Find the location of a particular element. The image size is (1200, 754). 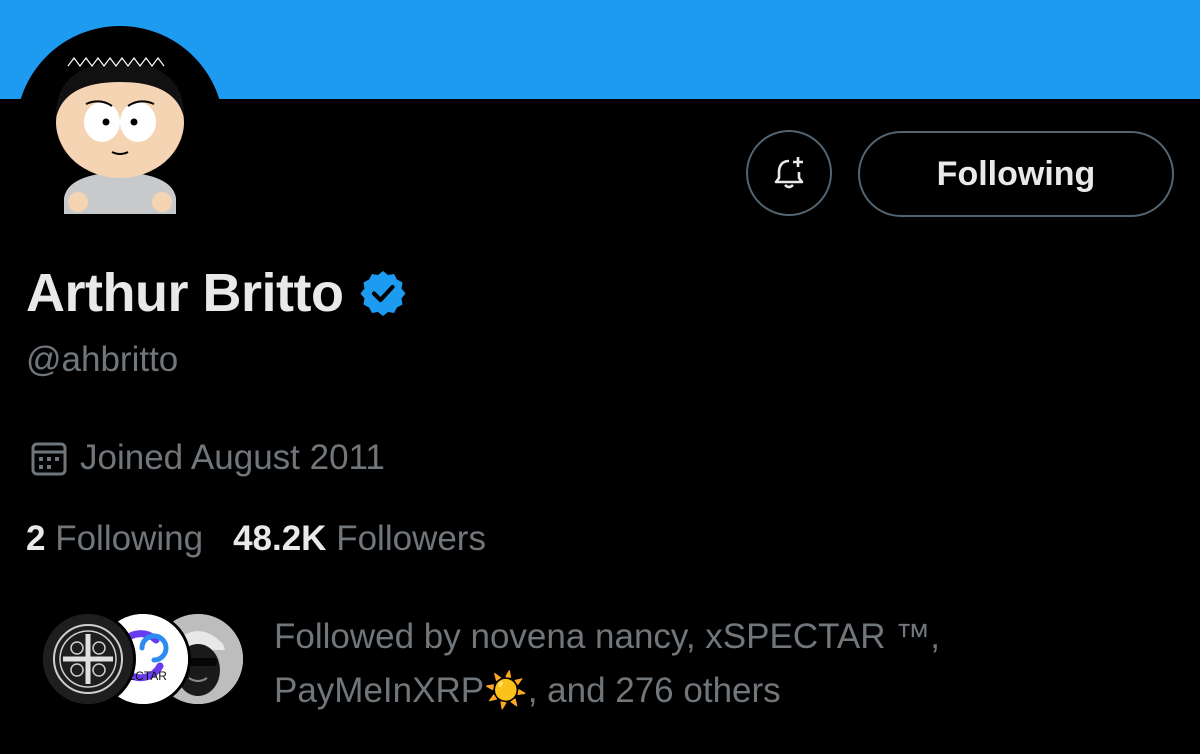

medal-icon is located at coordinates (88, 659).